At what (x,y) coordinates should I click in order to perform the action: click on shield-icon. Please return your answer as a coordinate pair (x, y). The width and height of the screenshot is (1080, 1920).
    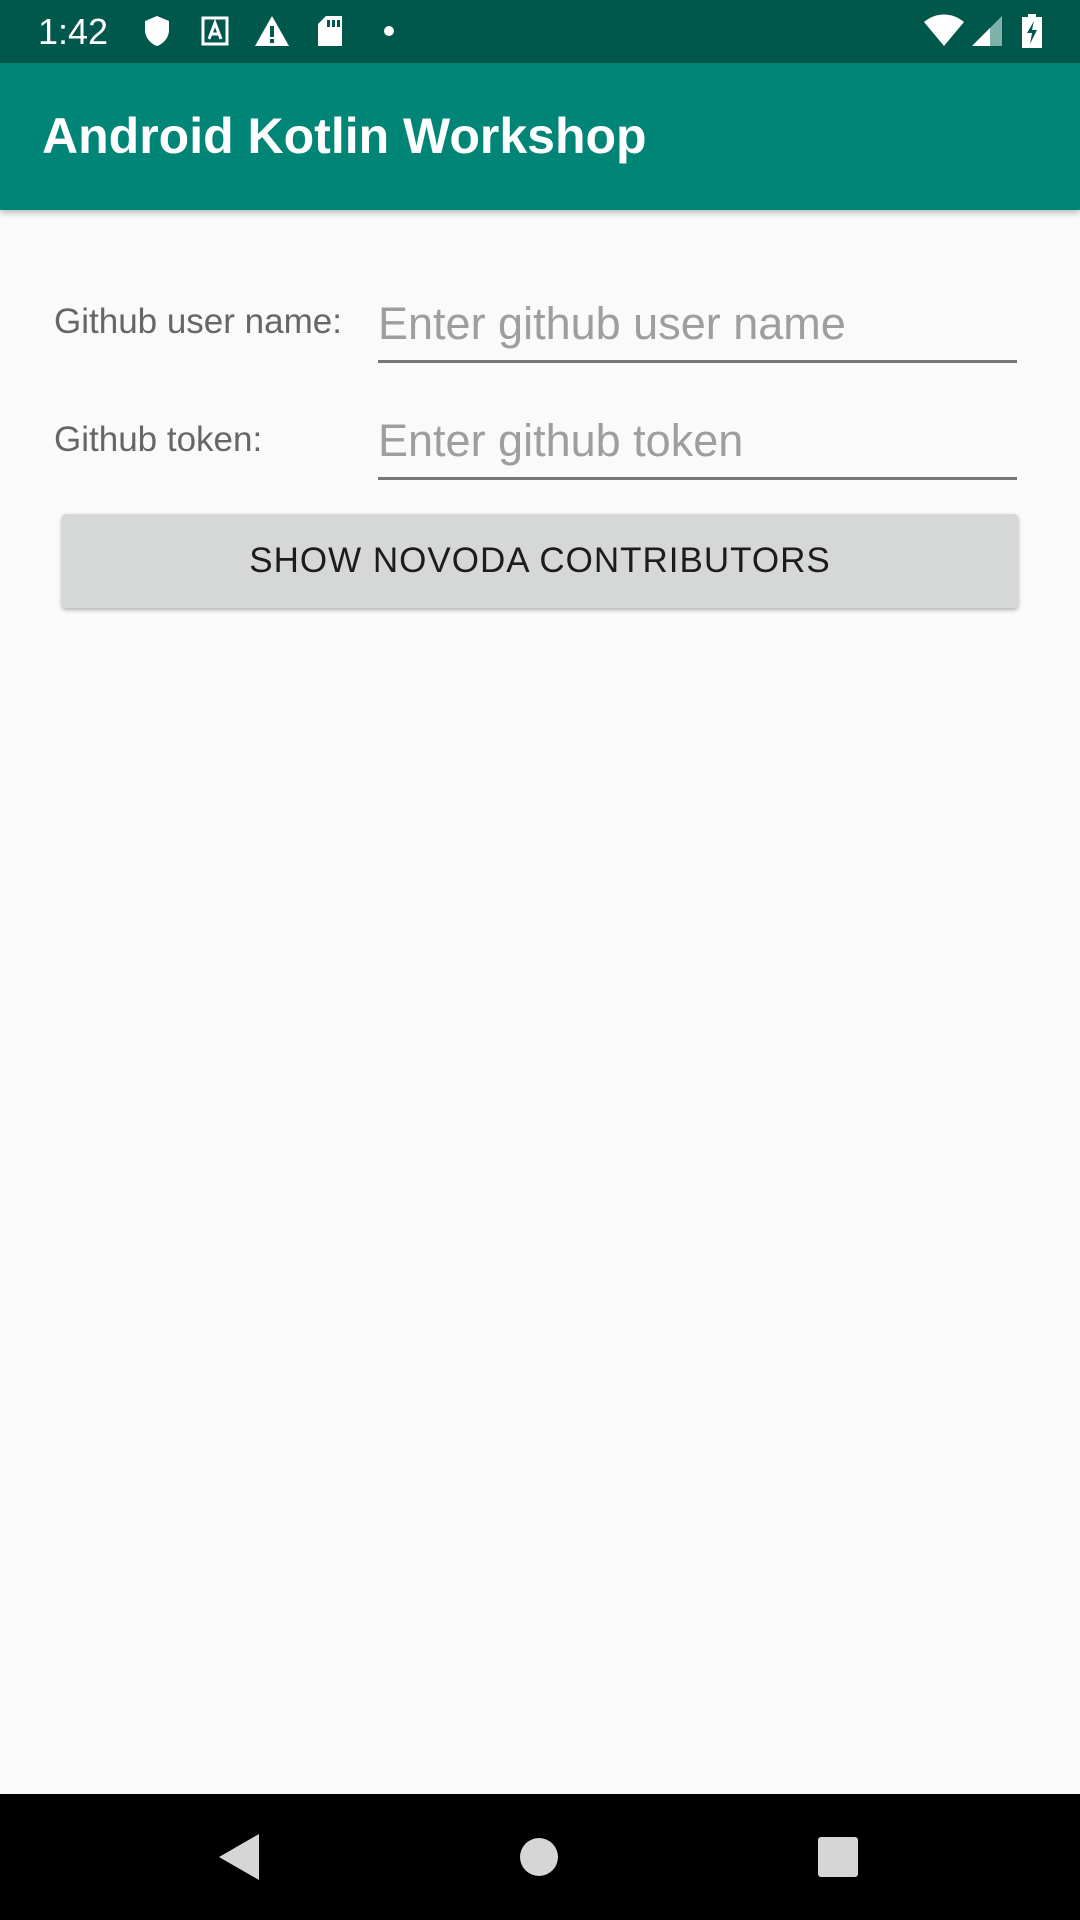
    Looking at the image, I should click on (157, 31).